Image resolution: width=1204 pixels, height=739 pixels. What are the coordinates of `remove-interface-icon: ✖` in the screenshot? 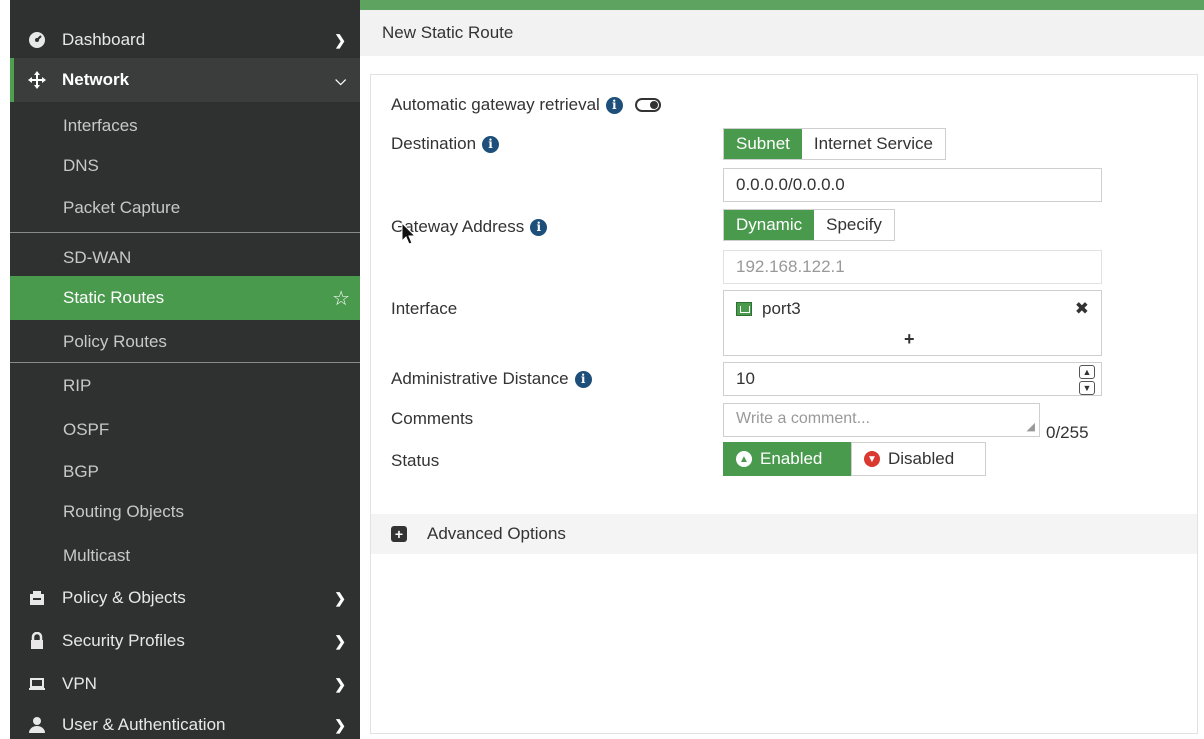 It's located at (1082, 309).